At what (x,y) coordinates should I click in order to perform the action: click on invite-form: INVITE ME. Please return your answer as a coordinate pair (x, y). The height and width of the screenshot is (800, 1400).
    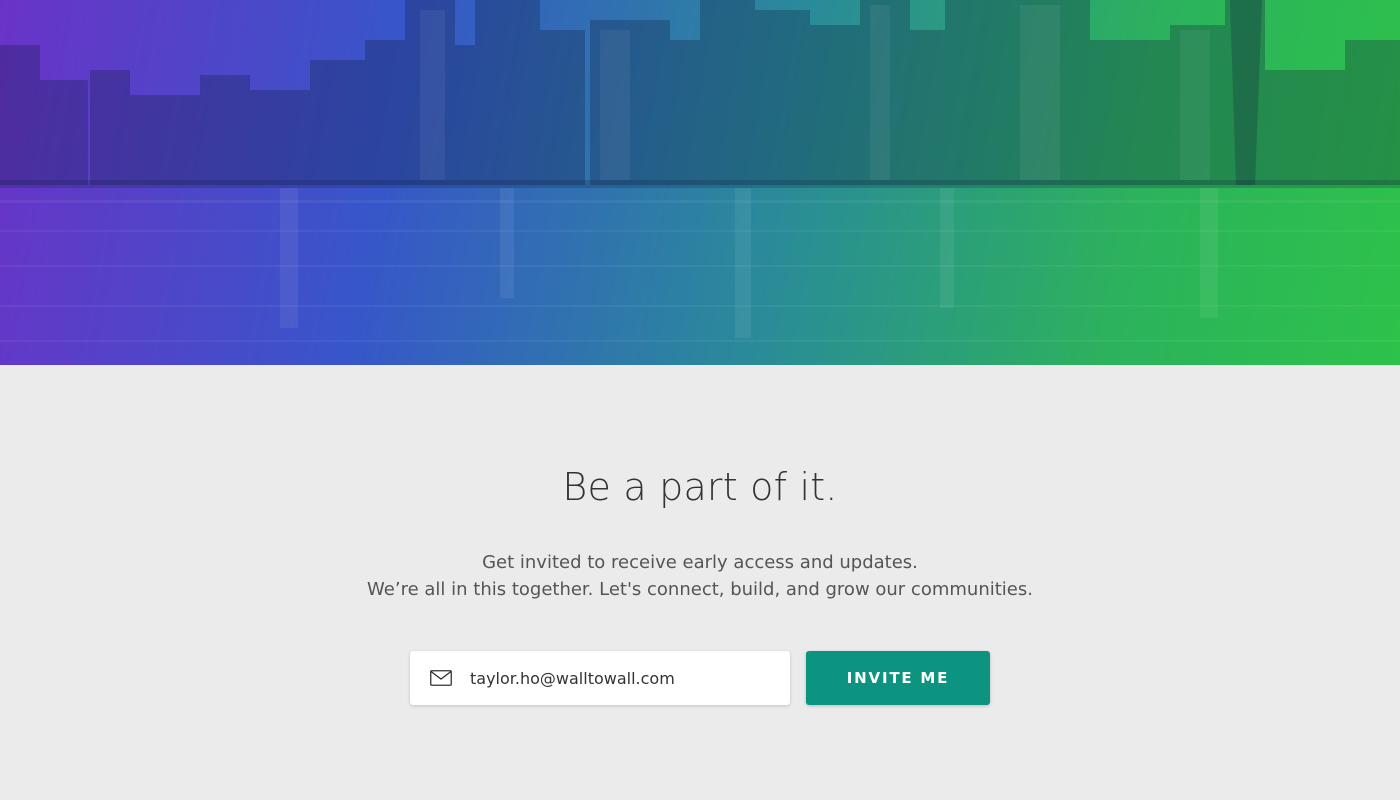
    Looking at the image, I should click on (700, 678).